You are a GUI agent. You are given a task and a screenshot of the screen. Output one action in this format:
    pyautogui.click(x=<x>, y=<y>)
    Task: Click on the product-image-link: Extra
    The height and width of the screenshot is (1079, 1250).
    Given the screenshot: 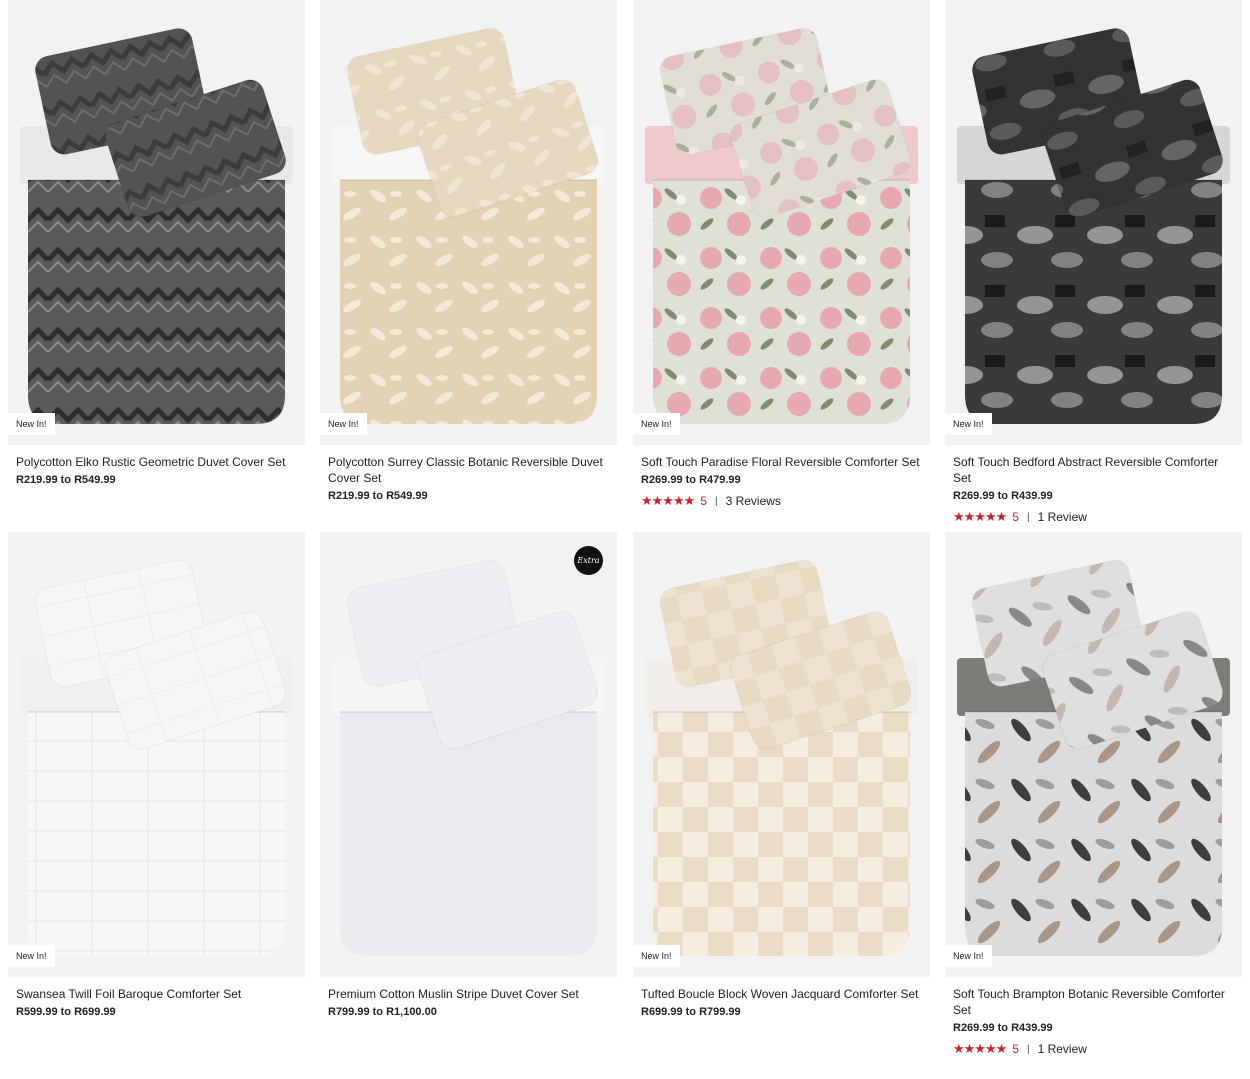 What is the action you would take?
    pyautogui.click(x=468, y=754)
    